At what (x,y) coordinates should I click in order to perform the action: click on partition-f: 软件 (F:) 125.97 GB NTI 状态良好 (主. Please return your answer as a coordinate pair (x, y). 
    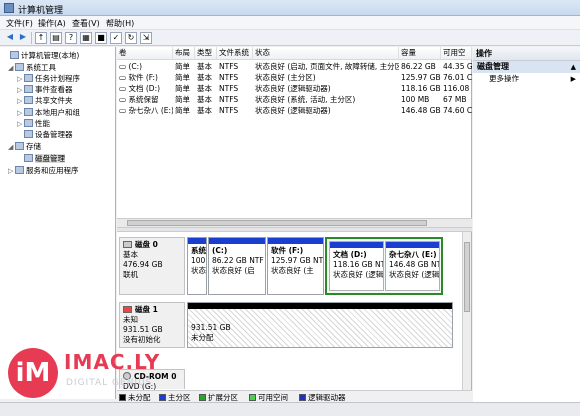
    Looking at the image, I should click on (295, 266).